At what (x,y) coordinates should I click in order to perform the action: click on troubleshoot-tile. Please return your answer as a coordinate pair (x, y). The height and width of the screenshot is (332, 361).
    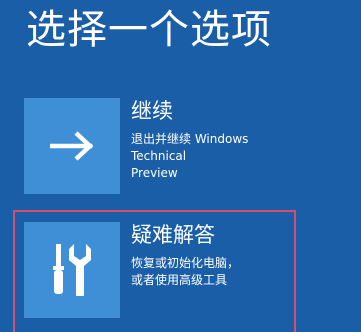
    Looking at the image, I should click on (72, 270).